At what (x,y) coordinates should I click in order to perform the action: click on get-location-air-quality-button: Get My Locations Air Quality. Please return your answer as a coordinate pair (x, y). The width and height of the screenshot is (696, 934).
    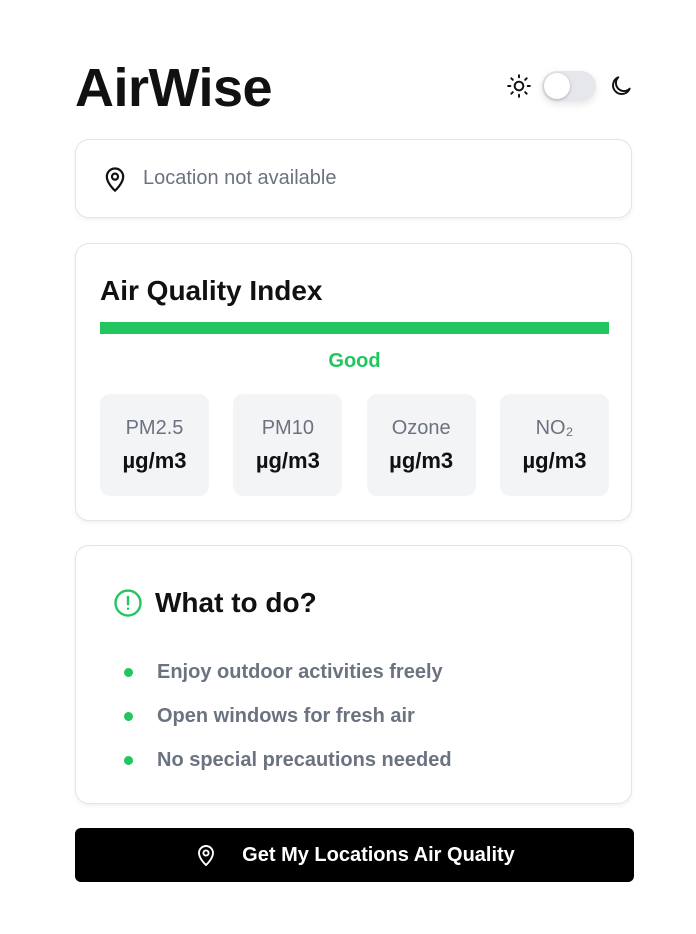
    Looking at the image, I should click on (354, 855).